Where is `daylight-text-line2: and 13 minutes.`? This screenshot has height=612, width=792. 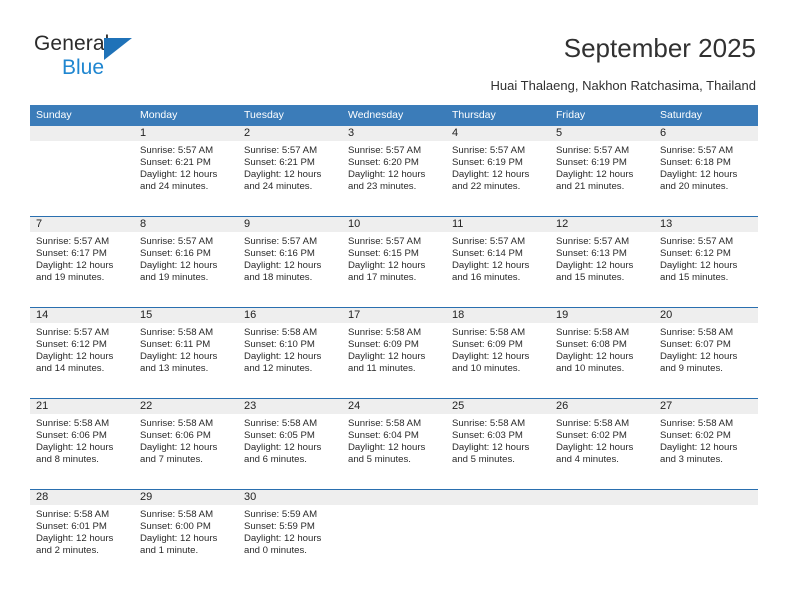 daylight-text-line2: and 13 minutes. is located at coordinates (174, 369).